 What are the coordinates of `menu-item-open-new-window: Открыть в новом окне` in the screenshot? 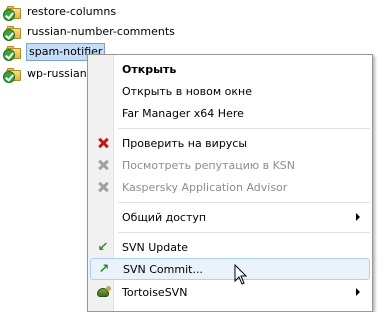 It's located at (230, 91).